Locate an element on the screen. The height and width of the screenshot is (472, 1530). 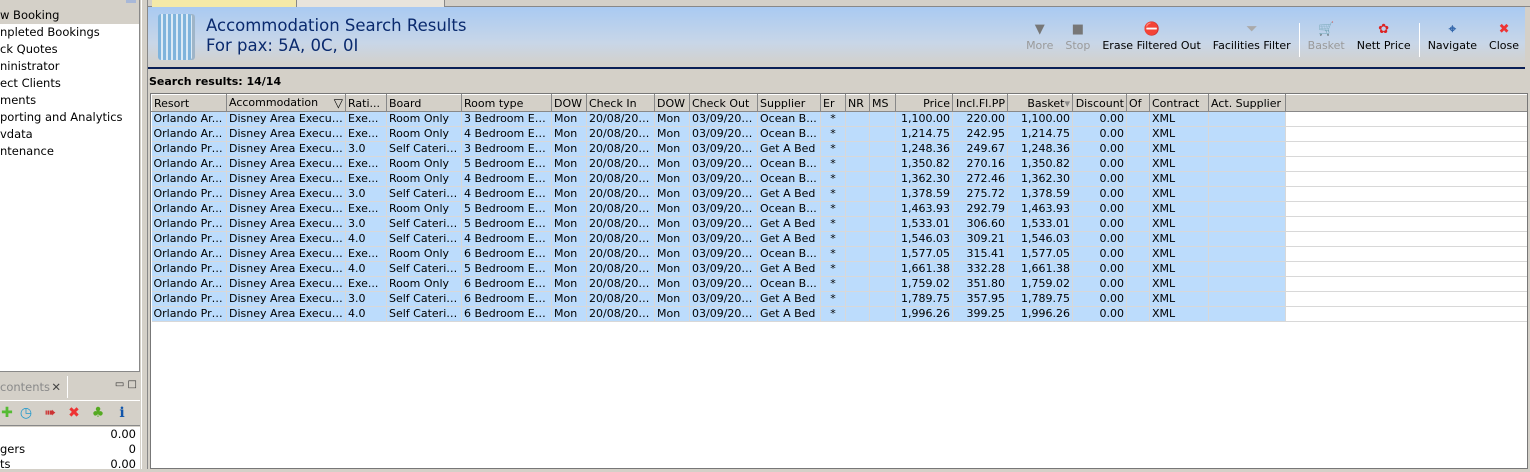
table-cell: 315.41 is located at coordinates (980, 254).